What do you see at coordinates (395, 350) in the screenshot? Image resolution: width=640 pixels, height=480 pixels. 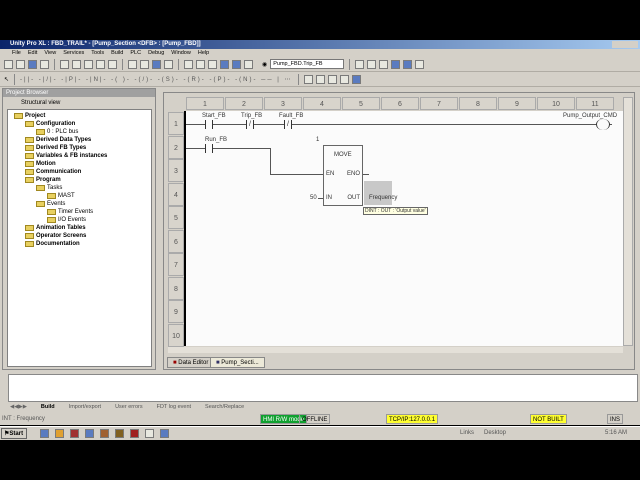 I see `horizontal-scrollbar` at bounding box center [395, 350].